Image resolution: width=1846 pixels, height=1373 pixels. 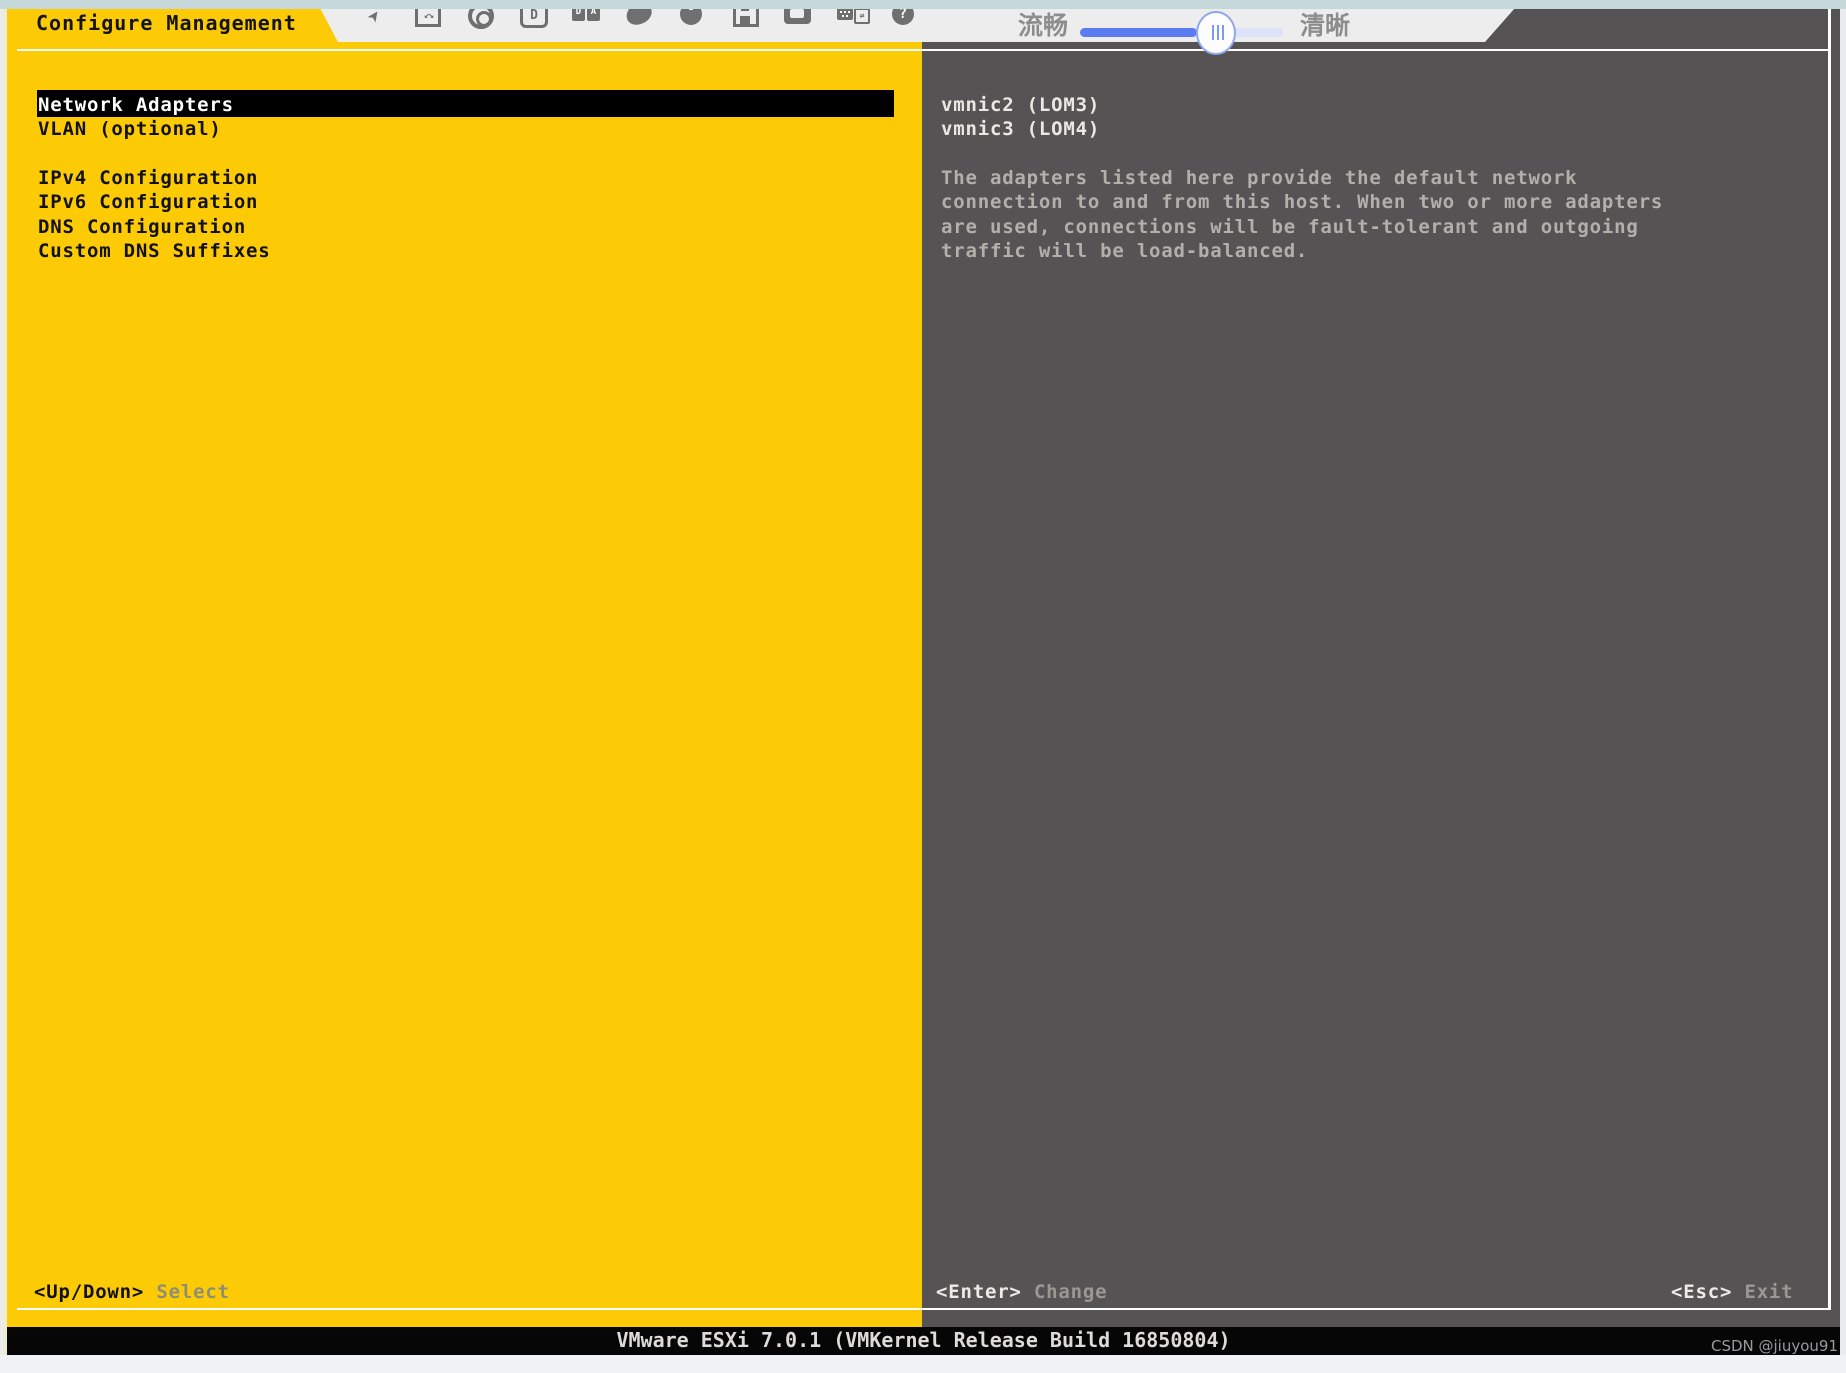 I want to click on hint-action: Exit, so click(x=1769, y=1292).